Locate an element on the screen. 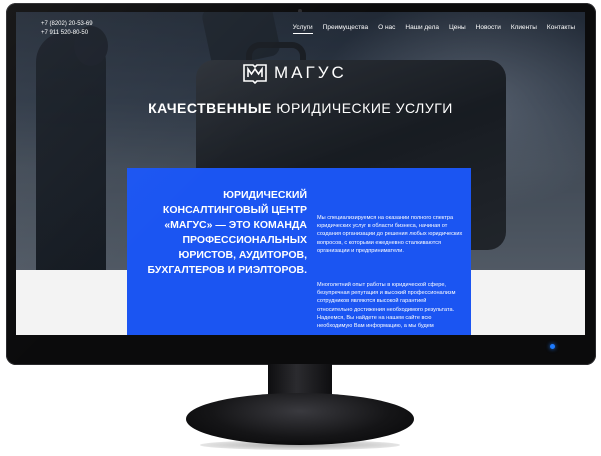 Image resolution: width=601 pixels, height=456 pixels. logo-text: МАГУС is located at coordinates (310, 72).